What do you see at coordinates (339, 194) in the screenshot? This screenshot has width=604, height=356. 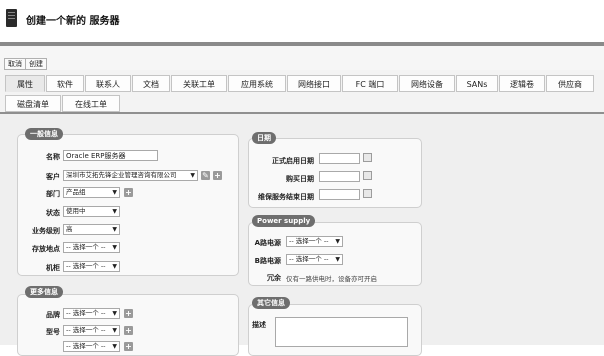 I see `warranty-end-field` at bounding box center [339, 194].